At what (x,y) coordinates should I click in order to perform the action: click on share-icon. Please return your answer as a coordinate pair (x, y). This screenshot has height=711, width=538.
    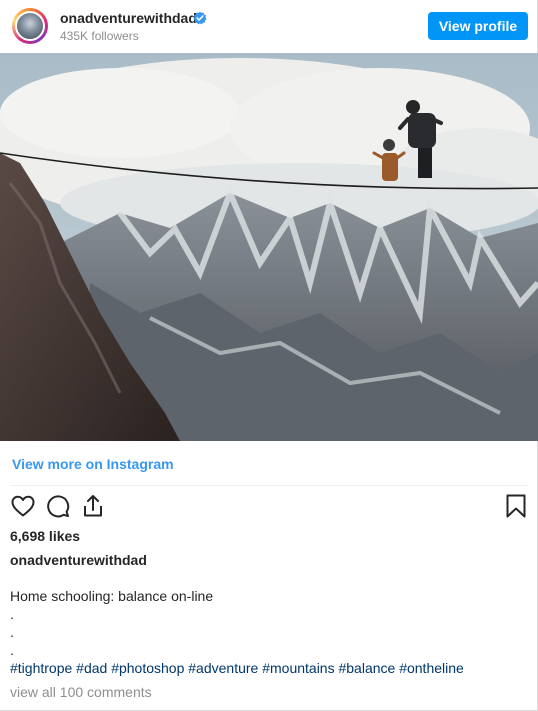
    Looking at the image, I should click on (93, 506).